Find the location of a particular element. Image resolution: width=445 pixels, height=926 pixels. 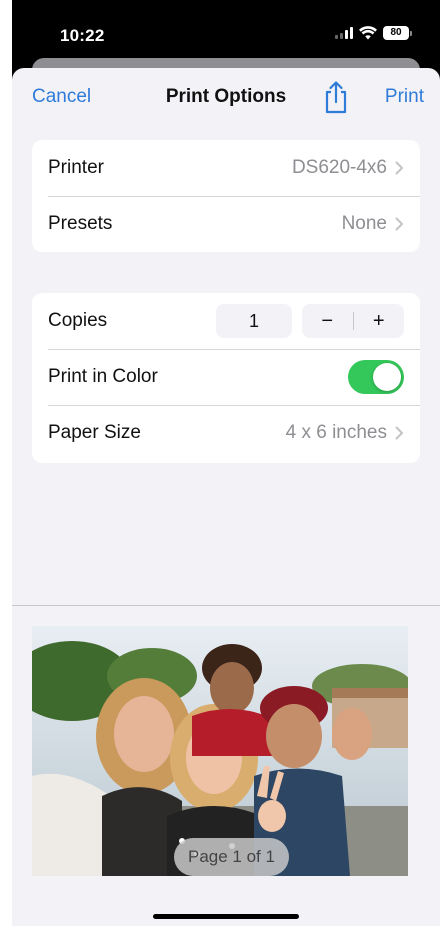

toggle-knob is located at coordinates (387, 377).